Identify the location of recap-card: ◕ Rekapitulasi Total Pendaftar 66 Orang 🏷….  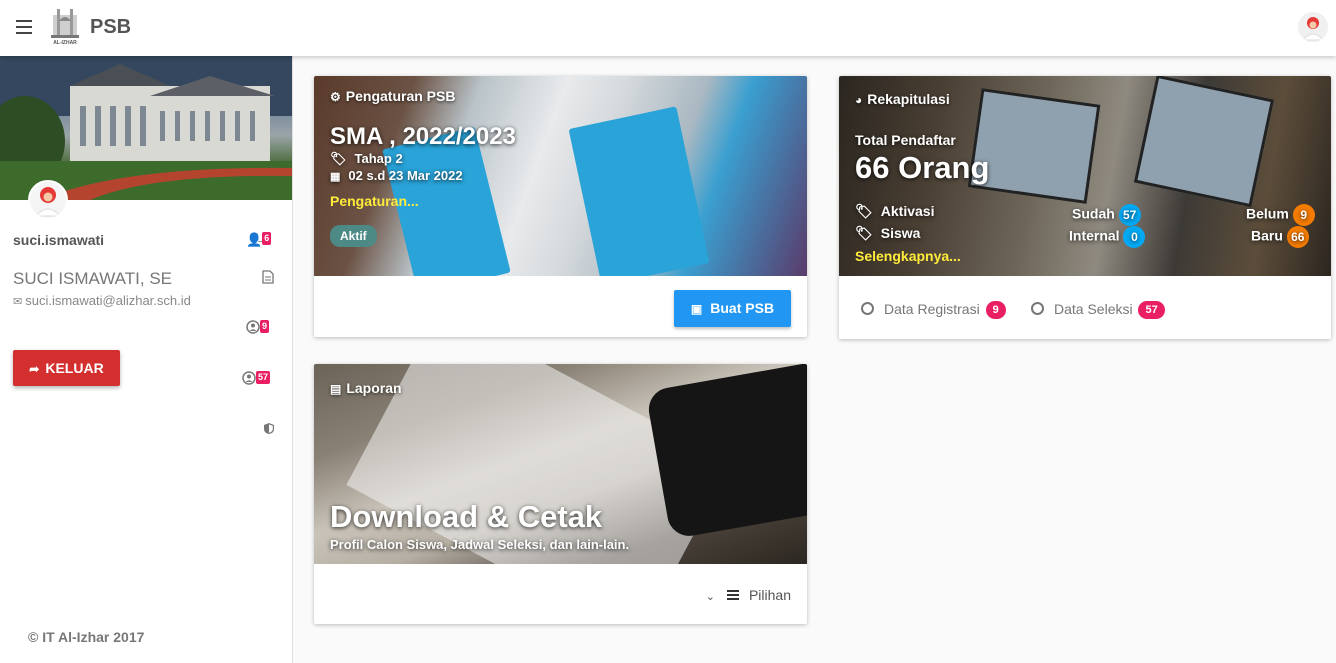
(1085, 207).